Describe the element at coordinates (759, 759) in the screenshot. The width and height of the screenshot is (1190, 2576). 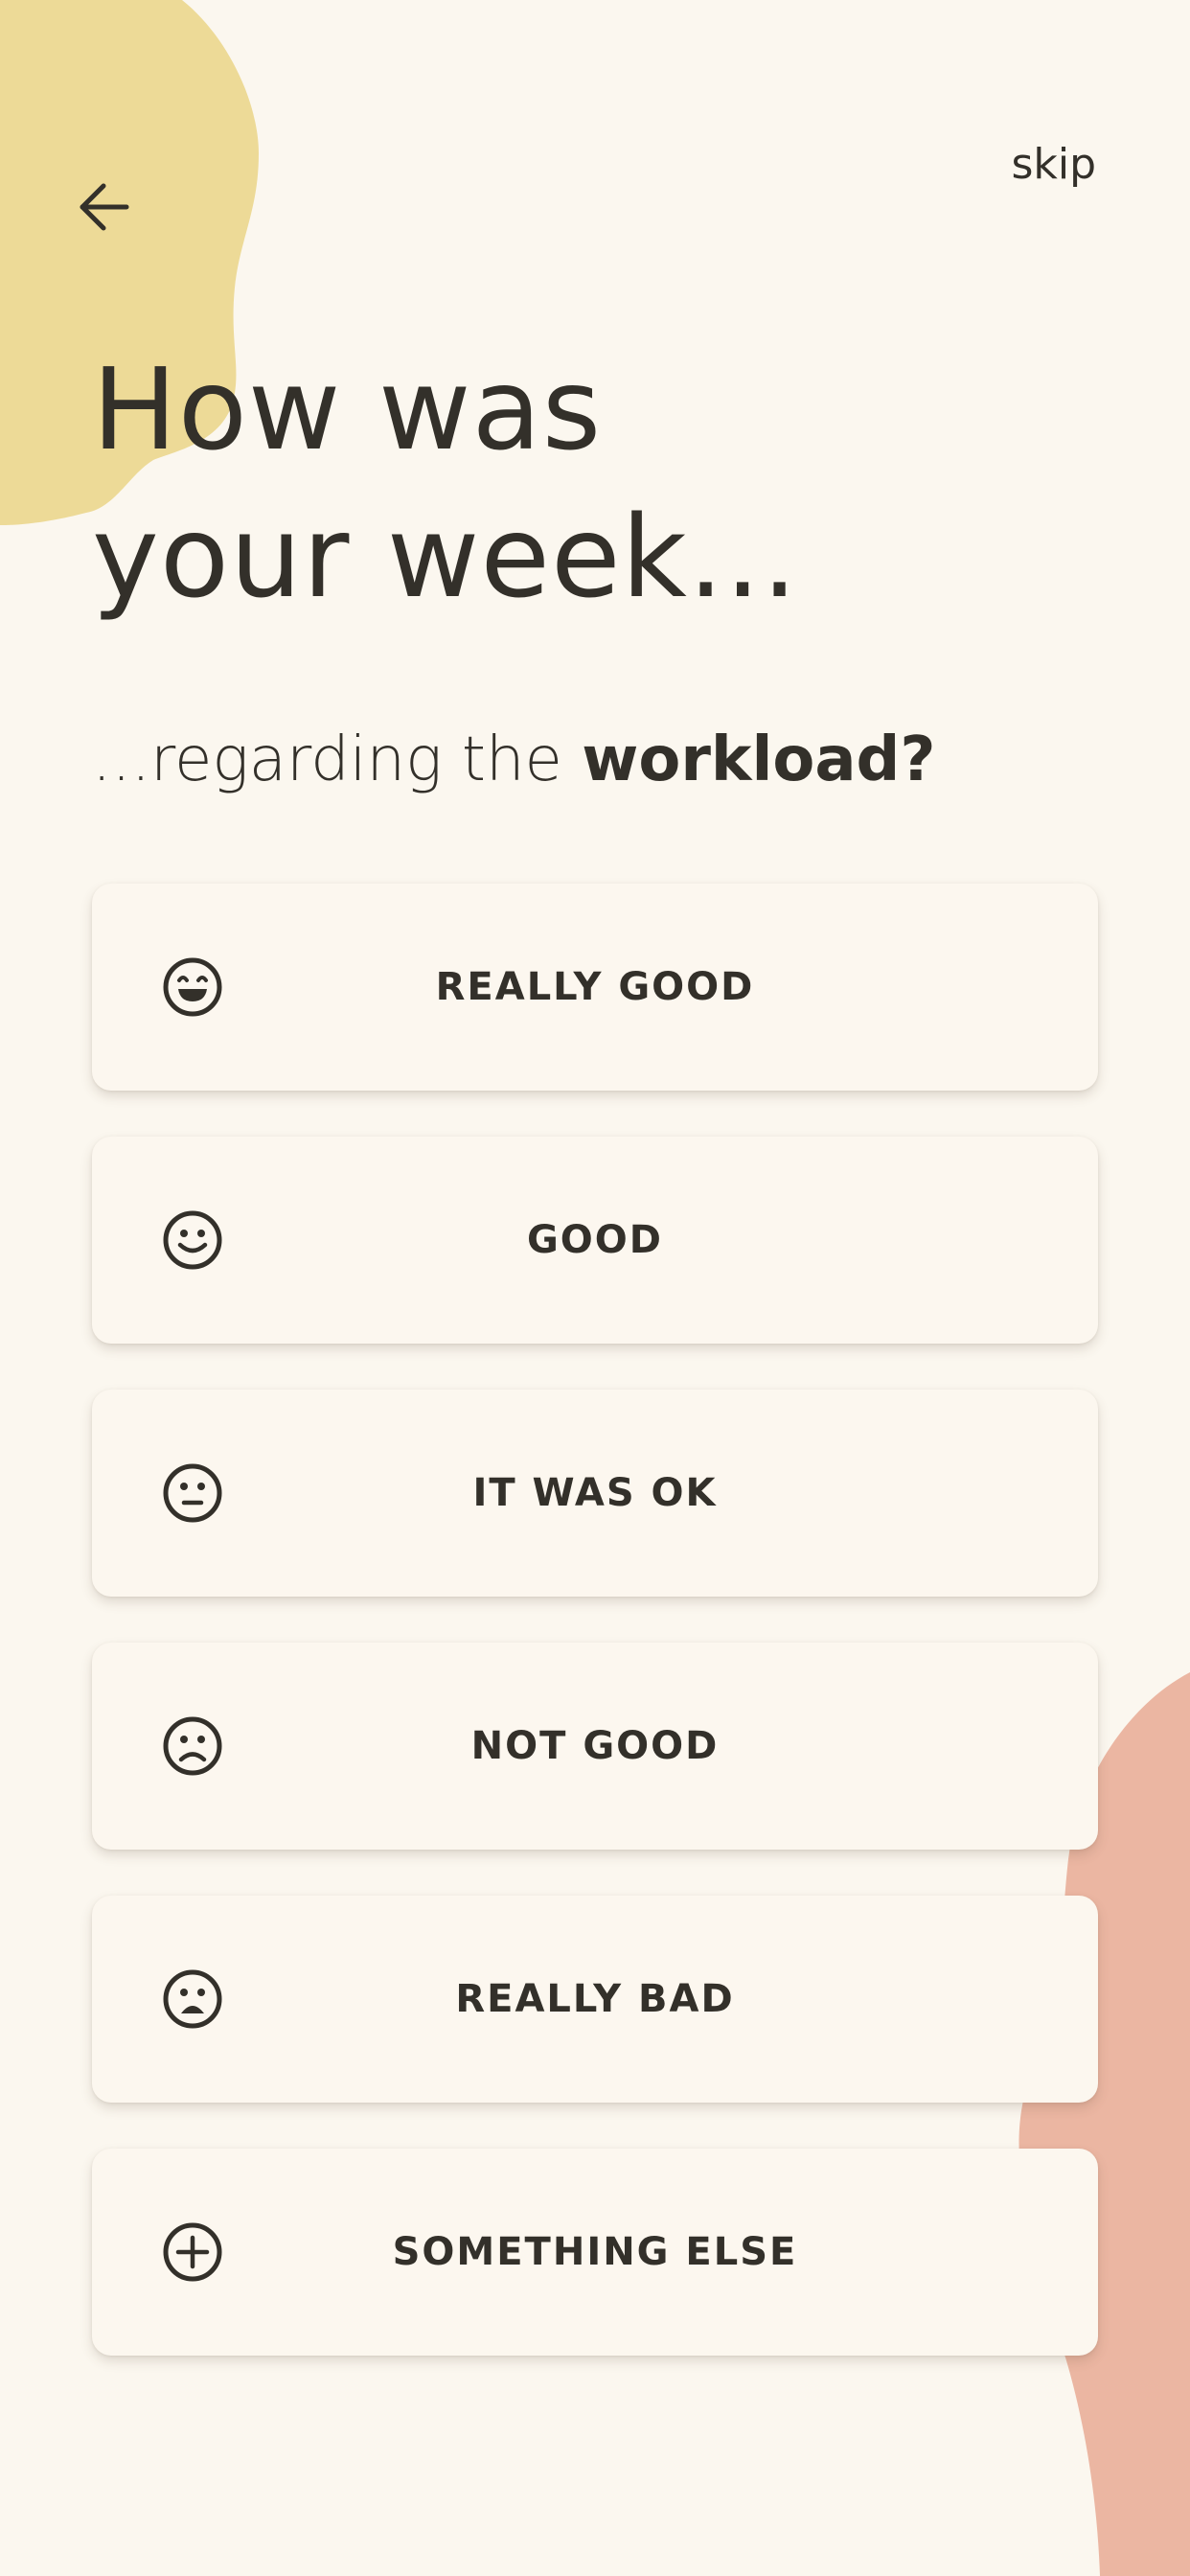
I see `subtitle-emphasis: workload?` at that location.